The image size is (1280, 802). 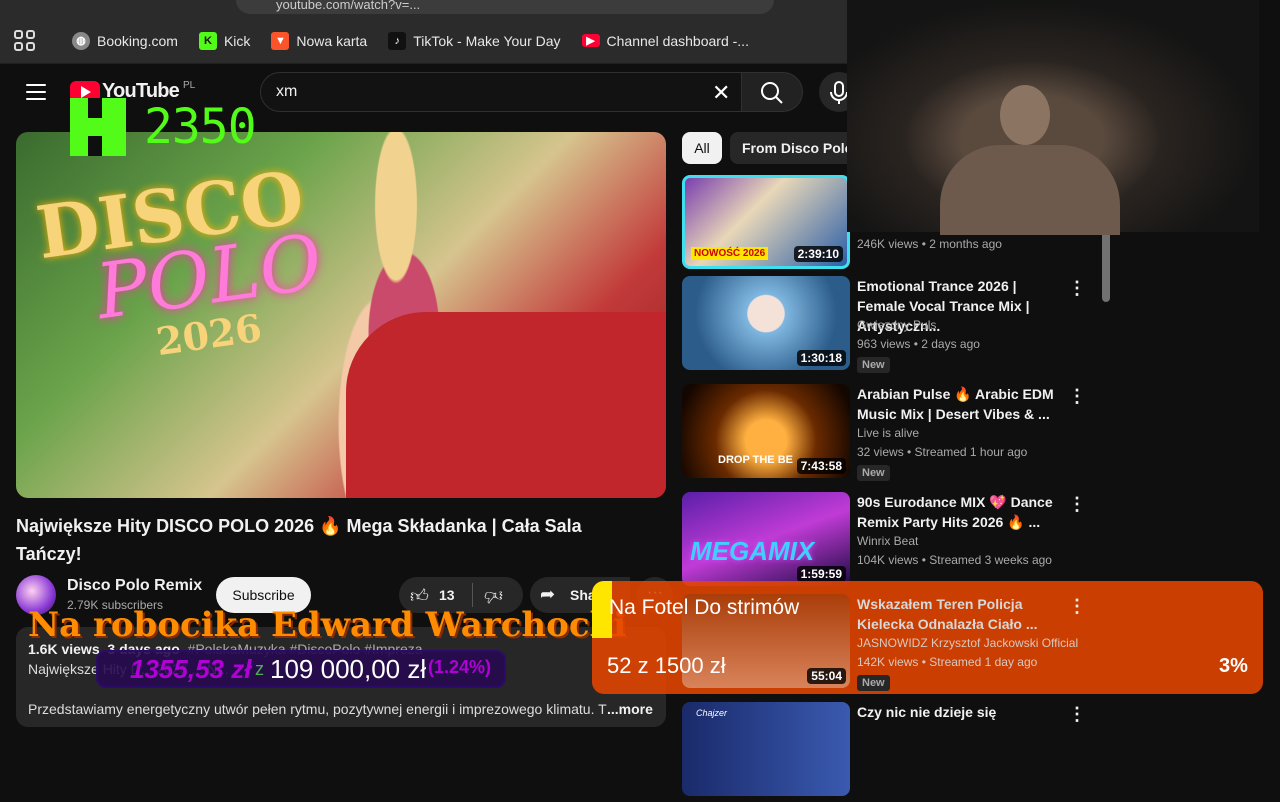 I want to click on donation-raised: 1355,53 zł, so click(x=191, y=669).